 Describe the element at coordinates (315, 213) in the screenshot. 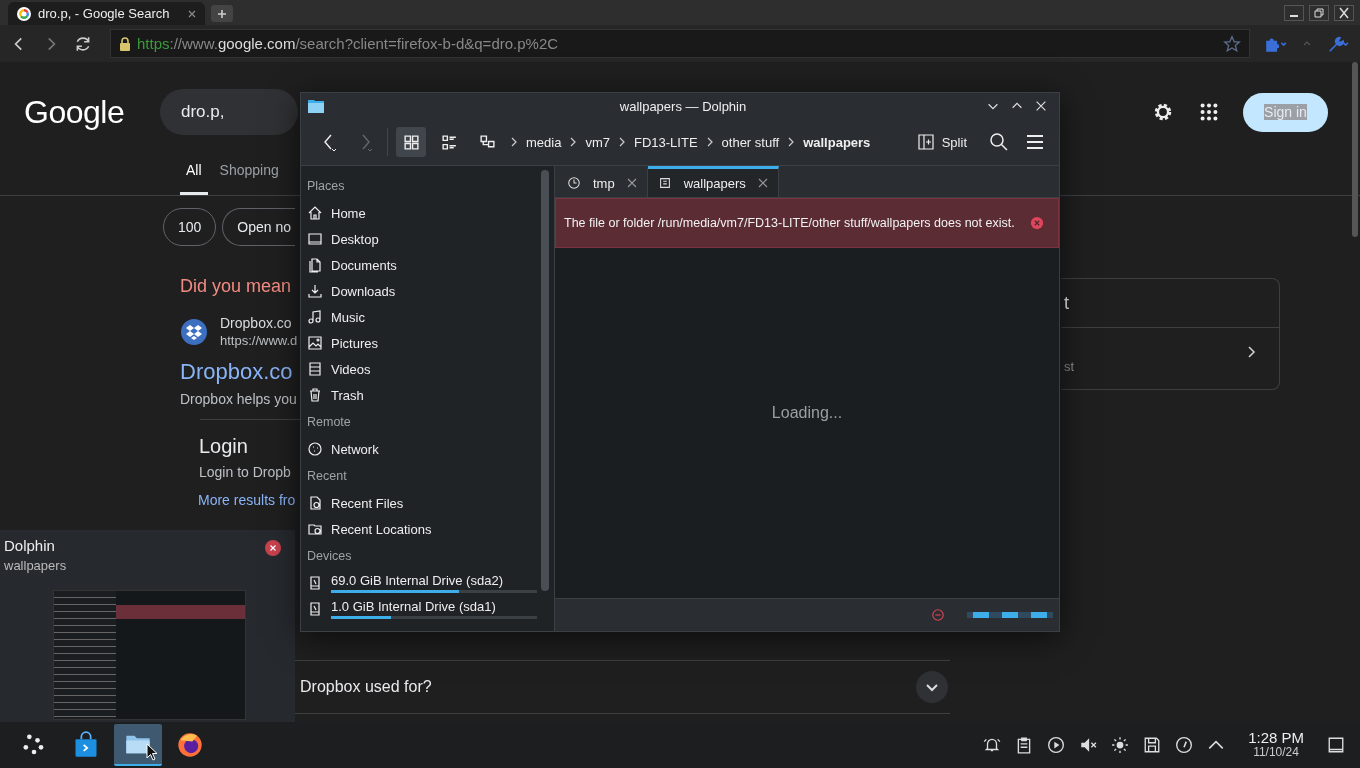

I see `house-icon` at that location.